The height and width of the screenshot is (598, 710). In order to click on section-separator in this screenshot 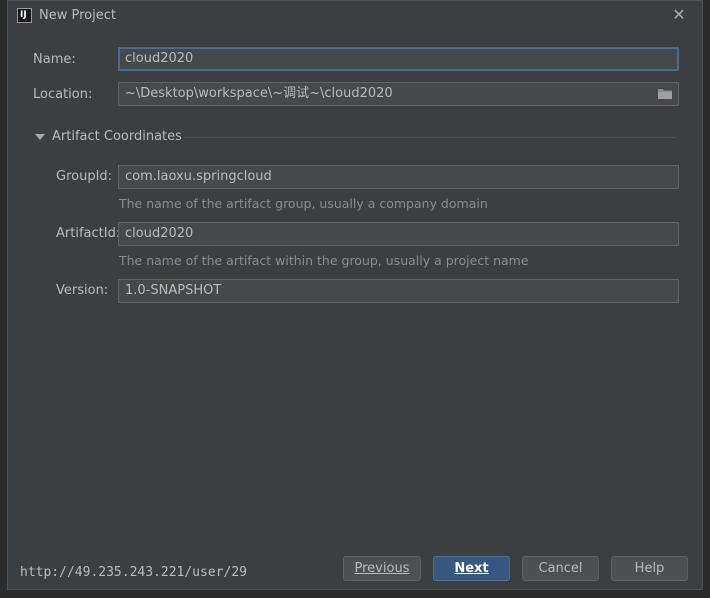, I will do `click(430, 137)`.